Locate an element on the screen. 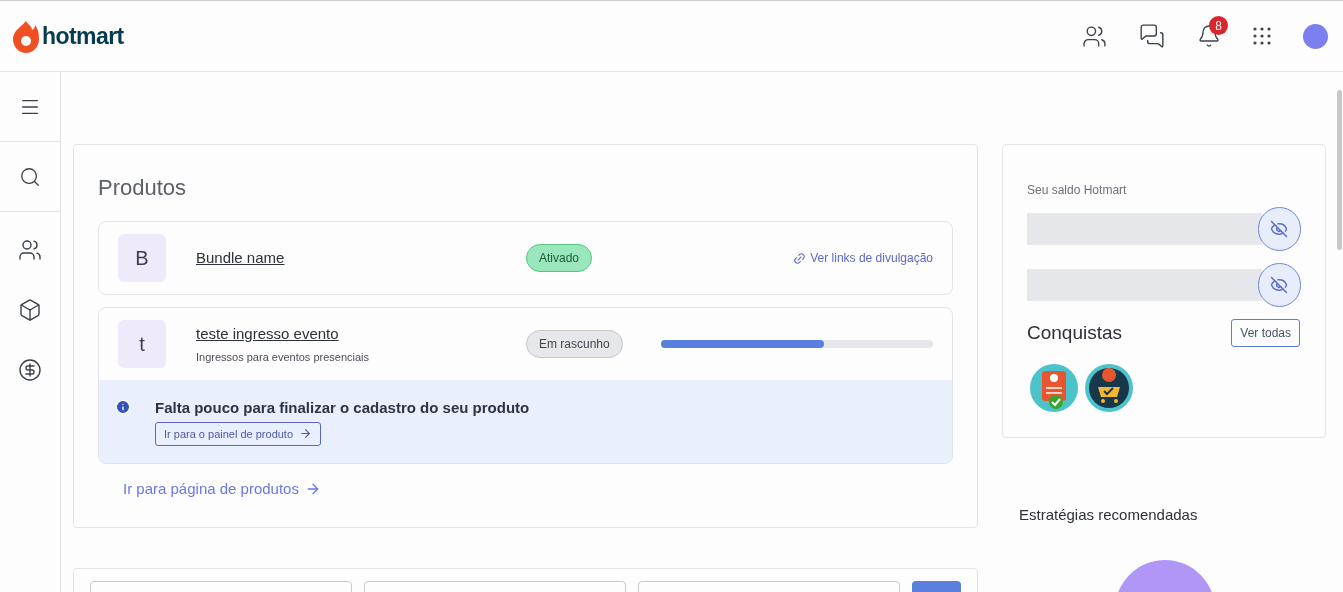  notice-text: Falta pouco para finalizar o cadastro do seu produto is located at coordinates (342, 408).